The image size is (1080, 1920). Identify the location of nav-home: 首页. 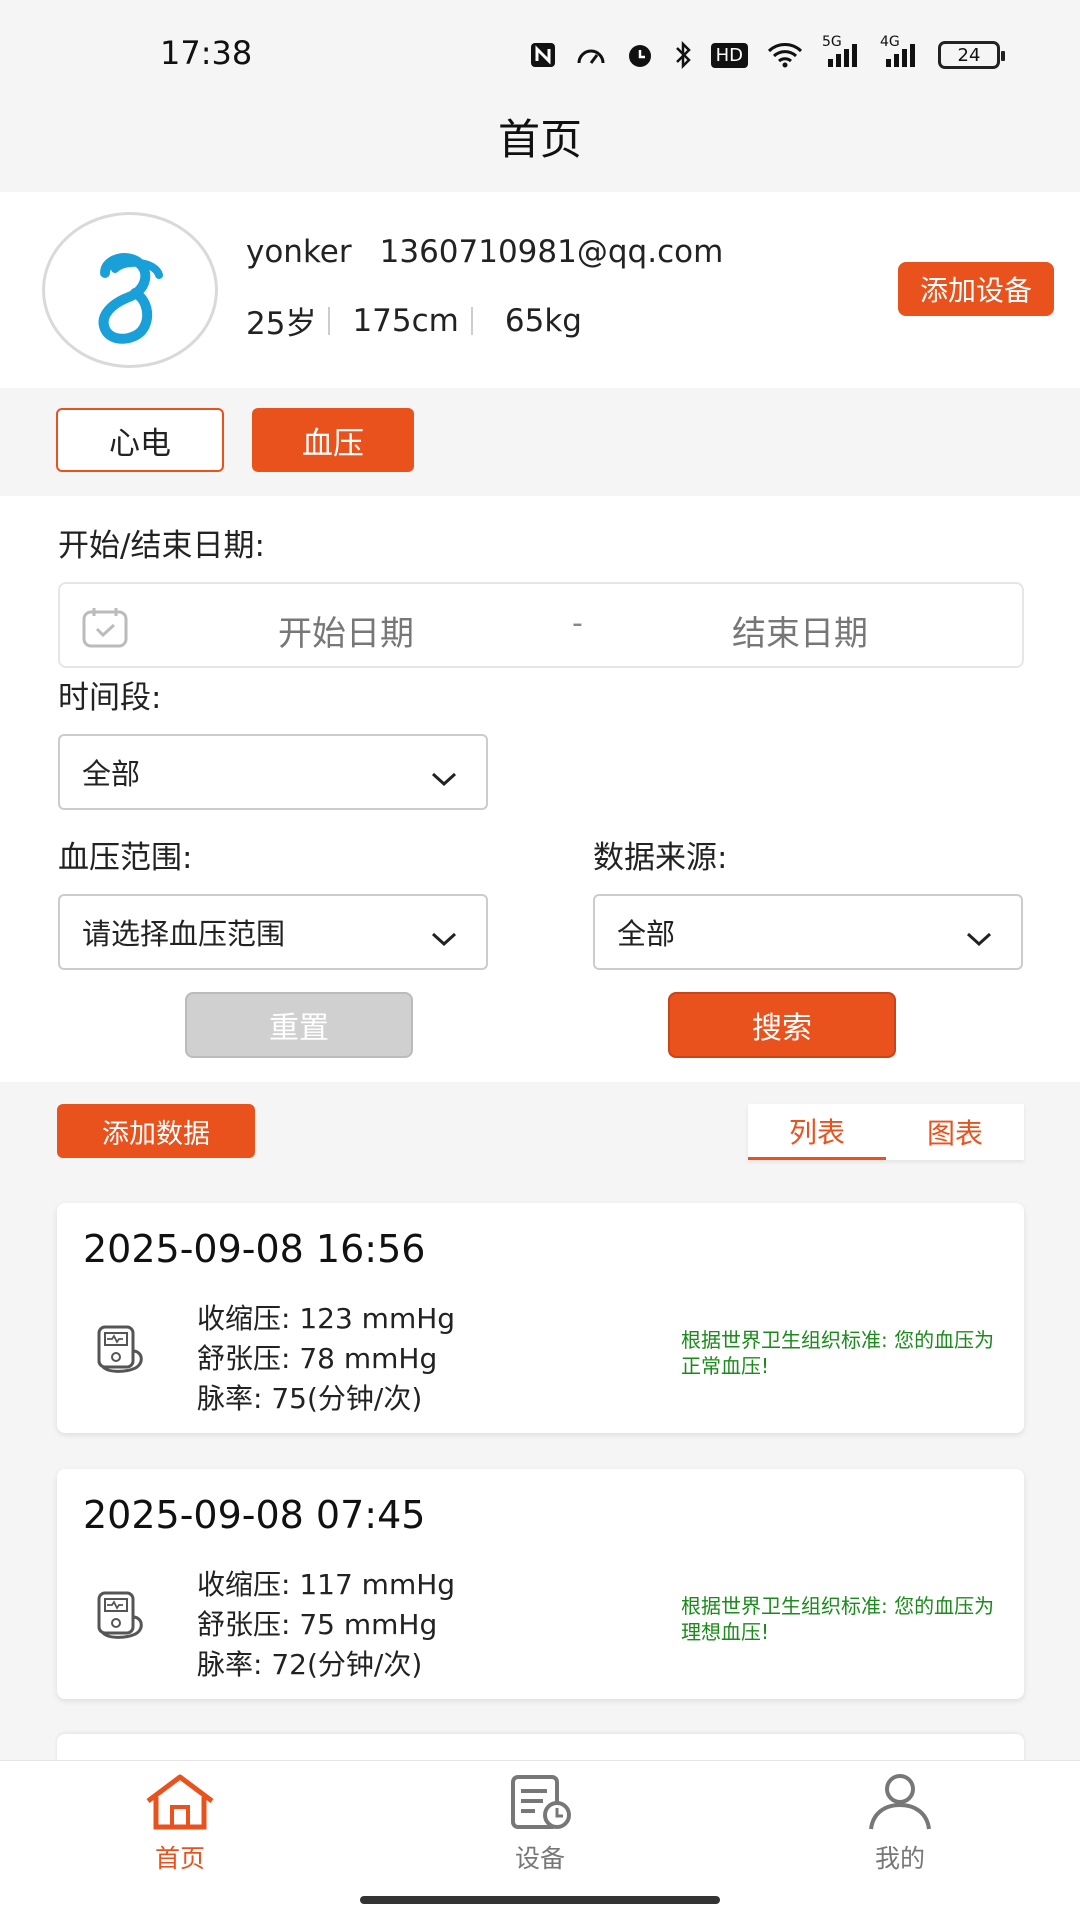
(180, 1824).